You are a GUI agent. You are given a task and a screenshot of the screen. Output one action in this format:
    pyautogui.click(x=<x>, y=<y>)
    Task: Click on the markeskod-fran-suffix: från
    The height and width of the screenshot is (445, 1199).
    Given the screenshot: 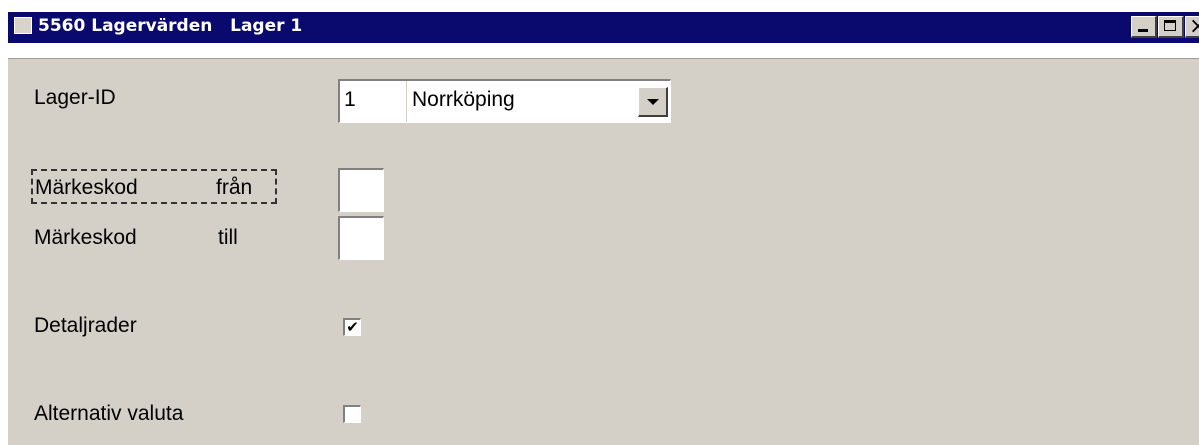 What is the action you would take?
    pyautogui.click(x=234, y=187)
    